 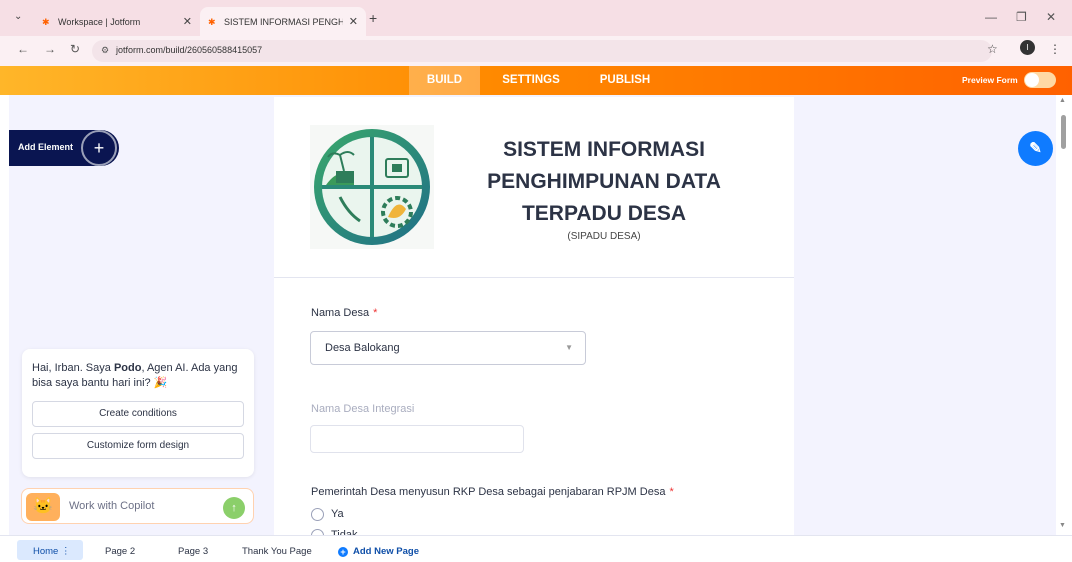 I want to click on browser-tab-workspace: ✱ Workspace | Jotform ✕, so click(x=117, y=21).